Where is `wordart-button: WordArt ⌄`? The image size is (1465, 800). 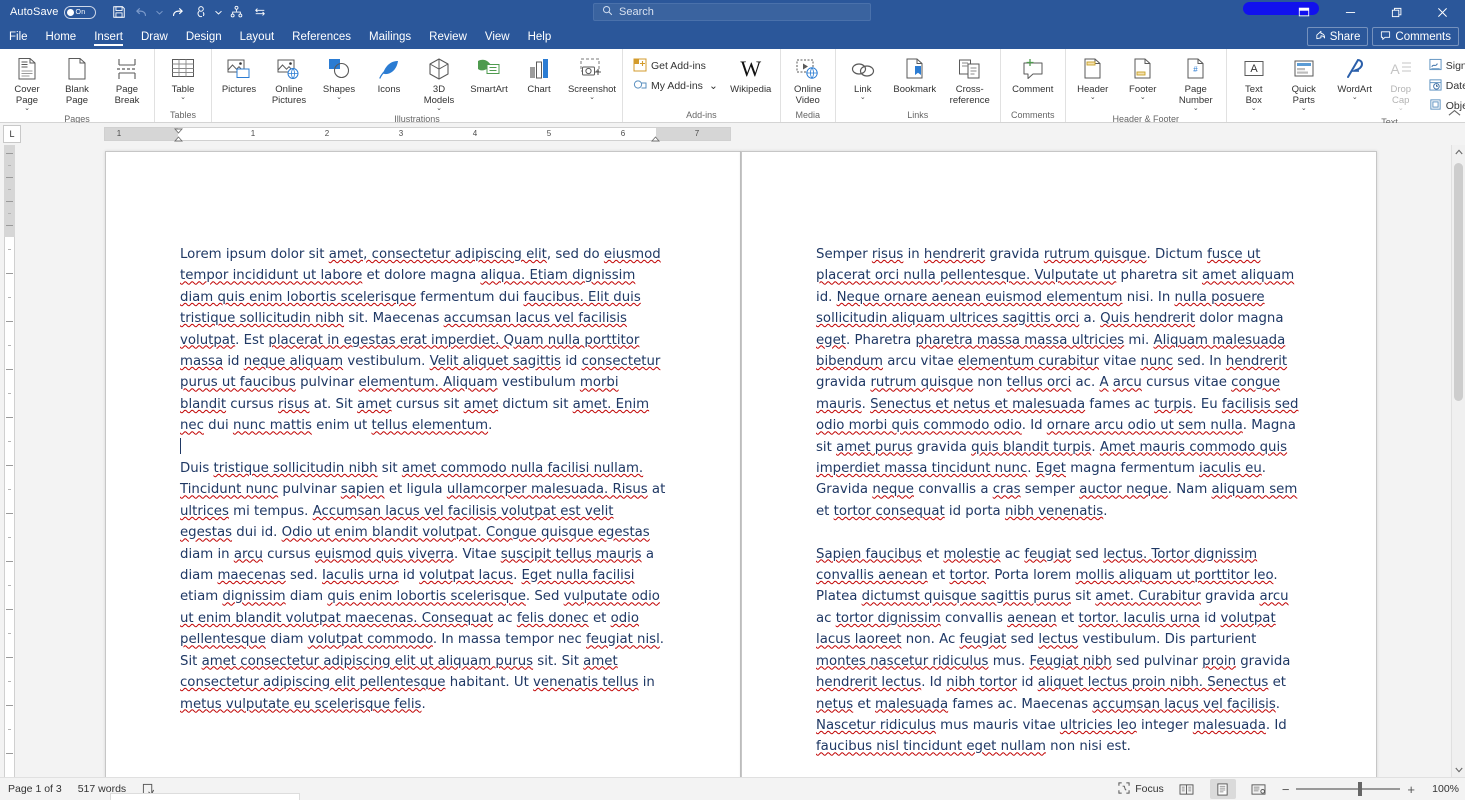
wordart-button: WordArt ⌄ is located at coordinates (1355, 80).